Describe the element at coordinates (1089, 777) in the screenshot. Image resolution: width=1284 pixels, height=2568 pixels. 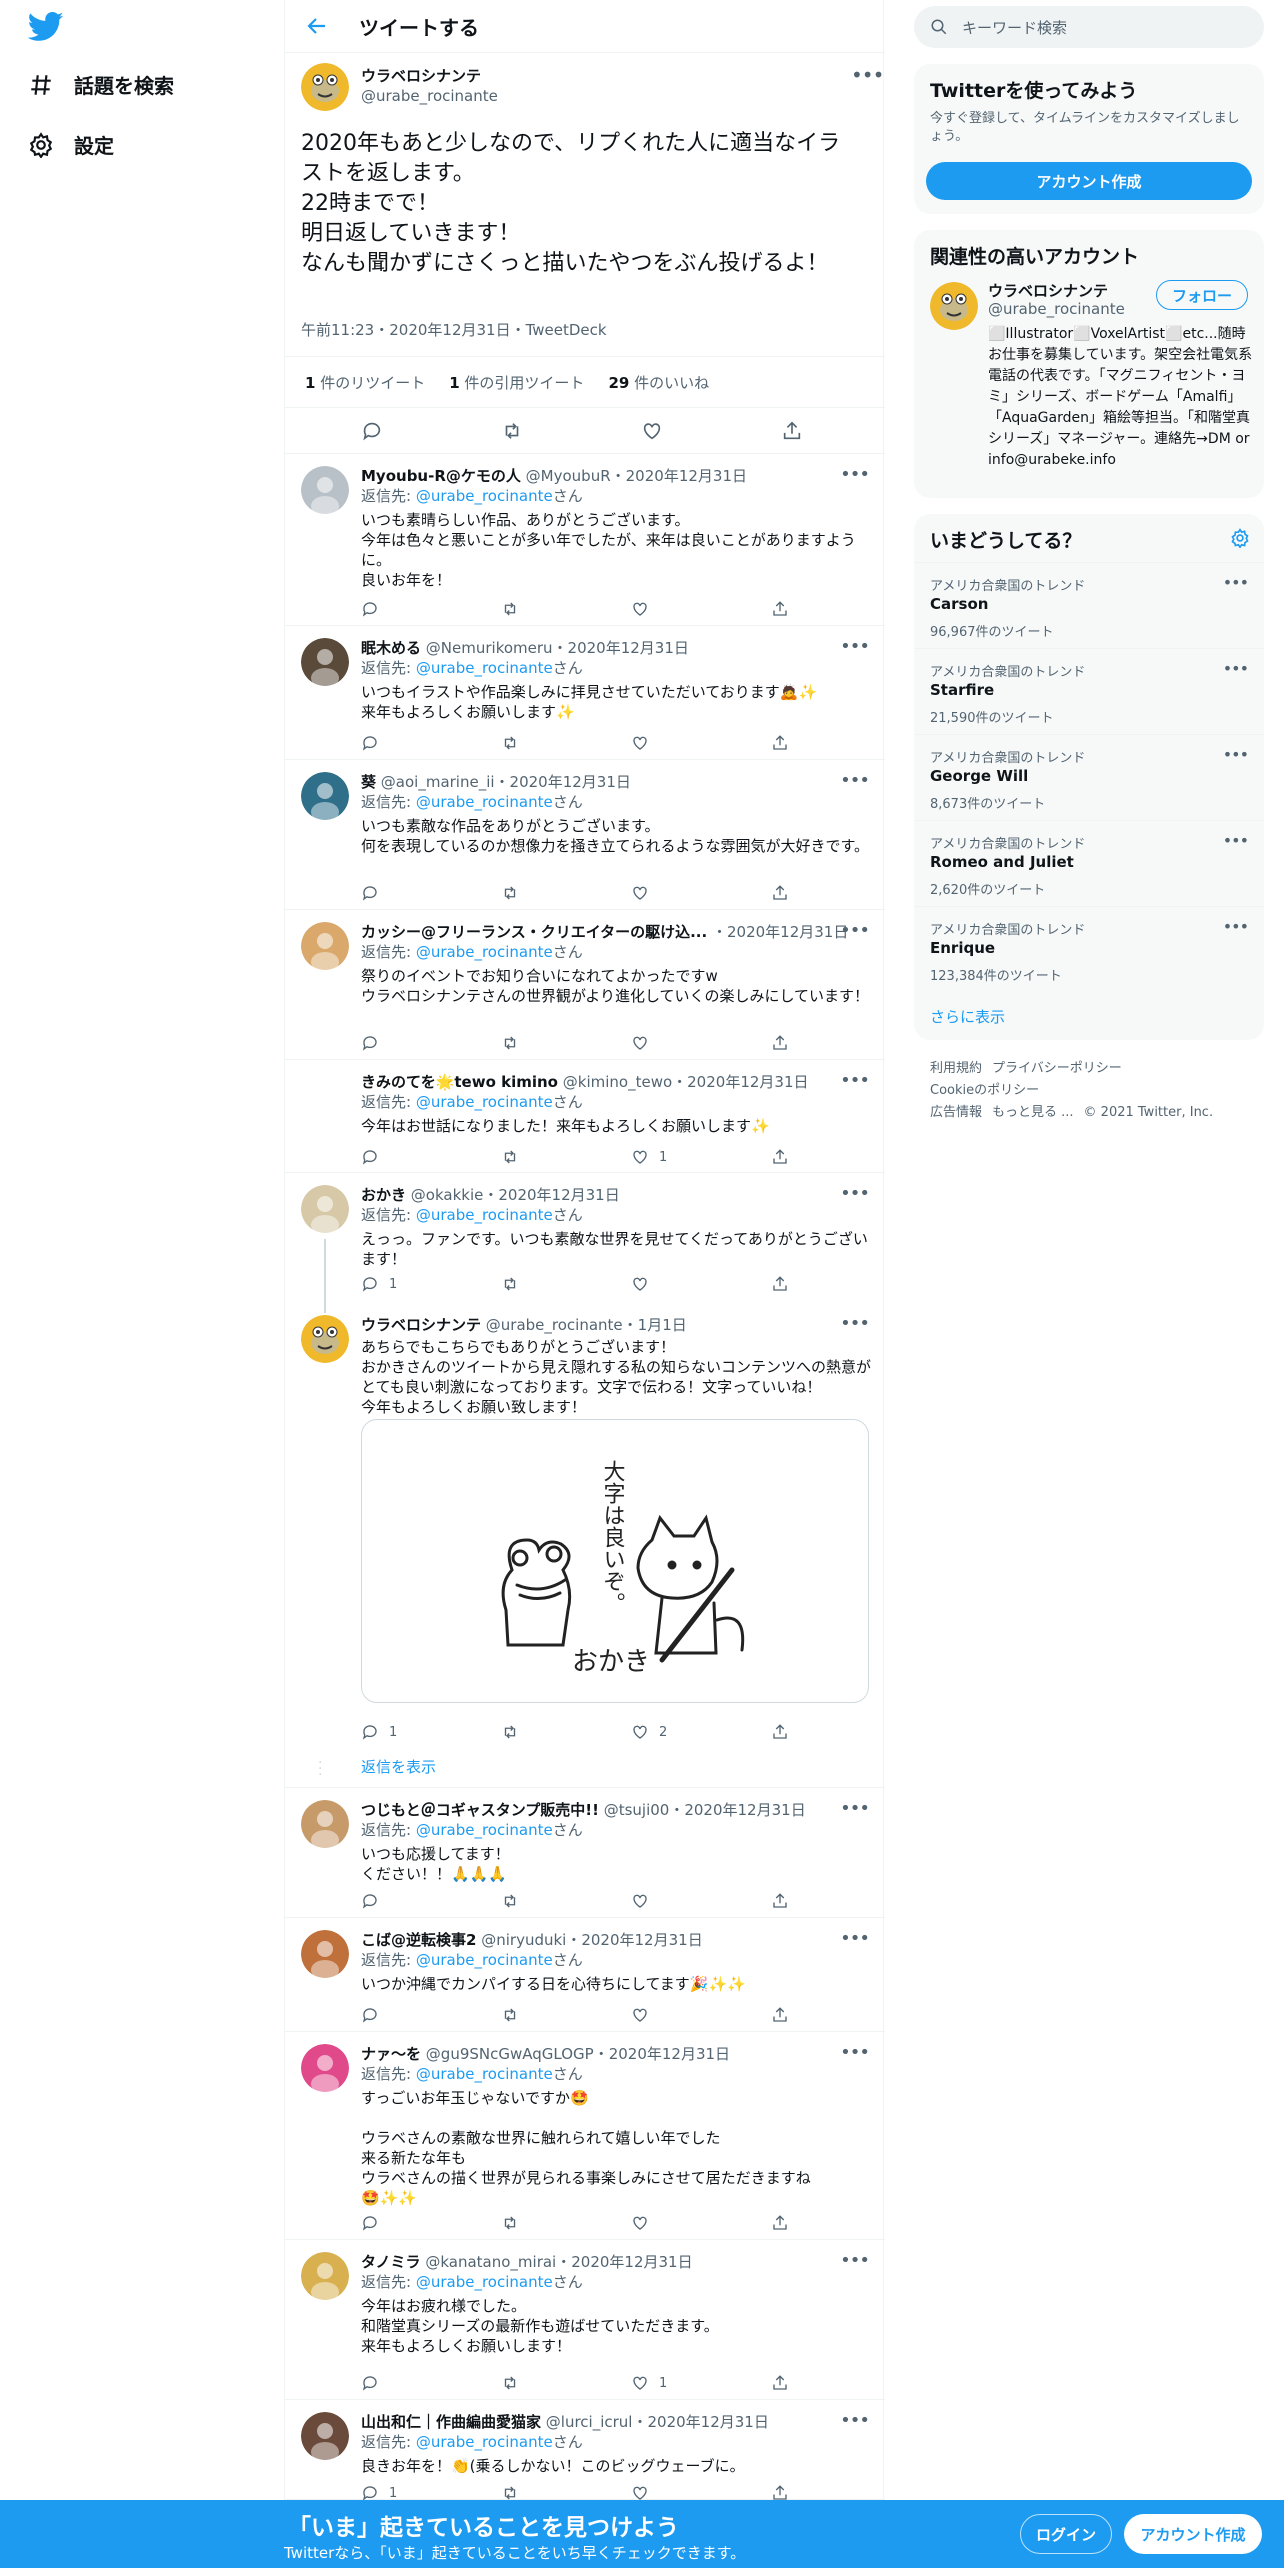
I see `trend-item: アメリカ合衆国のトレンド George Will 8,673件のツイート •••` at that location.